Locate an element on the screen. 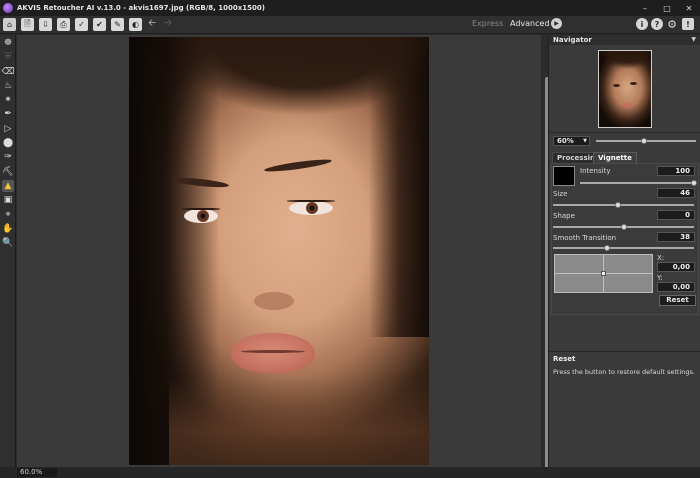  preset-tone-button: ◐ is located at coordinates (135, 24).